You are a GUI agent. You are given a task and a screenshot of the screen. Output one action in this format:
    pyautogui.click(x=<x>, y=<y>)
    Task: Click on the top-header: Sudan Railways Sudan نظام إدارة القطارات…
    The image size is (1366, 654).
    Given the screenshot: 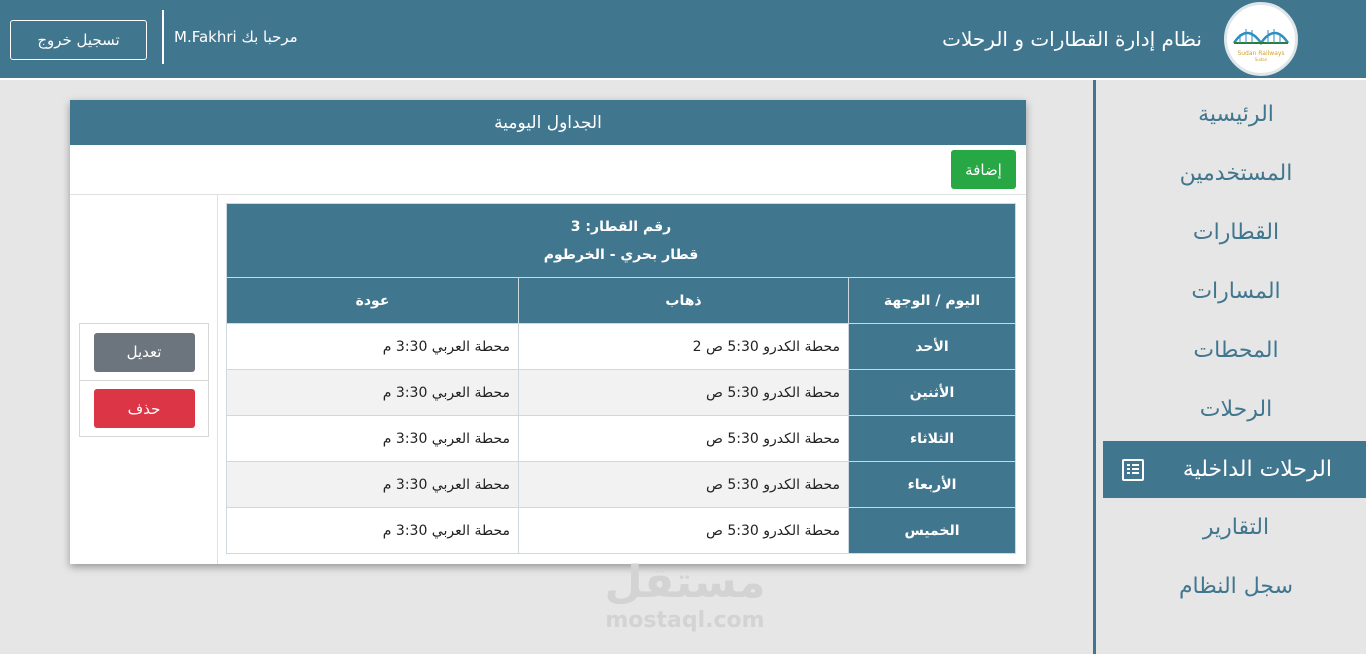 What is the action you would take?
    pyautogui.click(x=683, y=40)
    